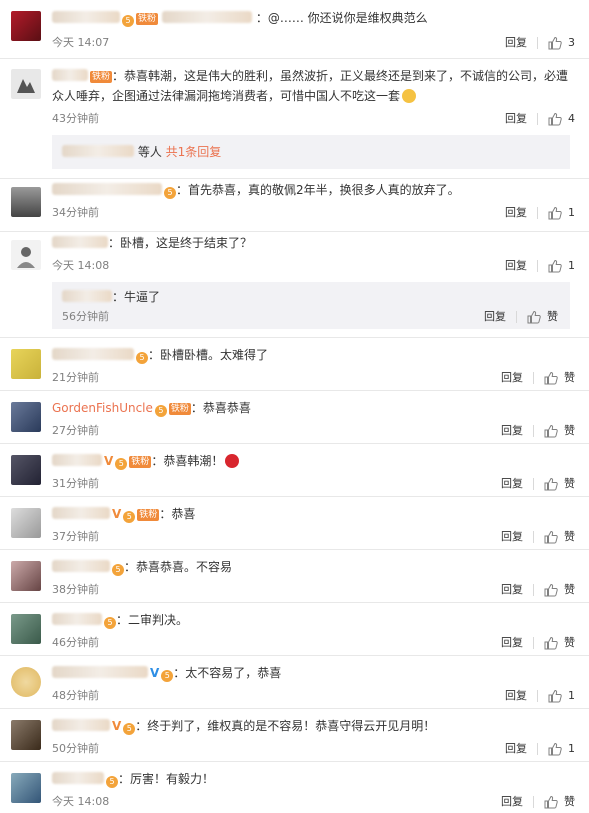 Image resolution: width=589 pixels, height=813 pixels. I want to click on comment-text: ：@…… 你还说你是维权典范么, so click(341, 18).